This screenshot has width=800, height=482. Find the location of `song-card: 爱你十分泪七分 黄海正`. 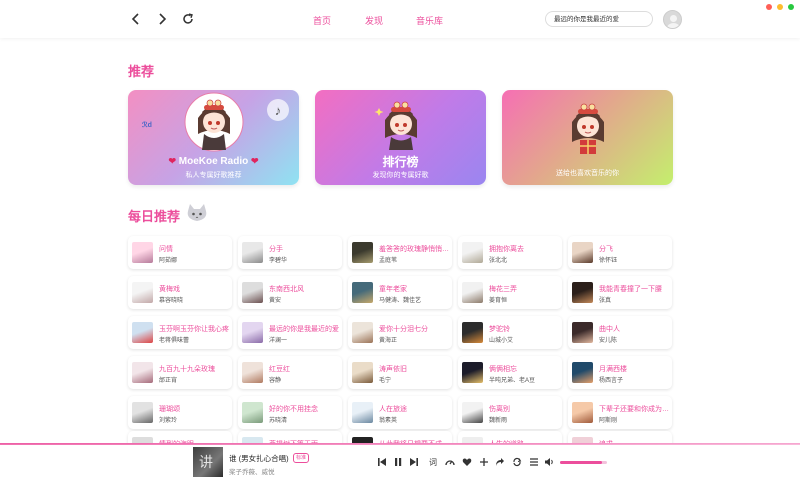

song-card: 爱你十分泪七分 黄海正 is located at coordinates (400, 332).